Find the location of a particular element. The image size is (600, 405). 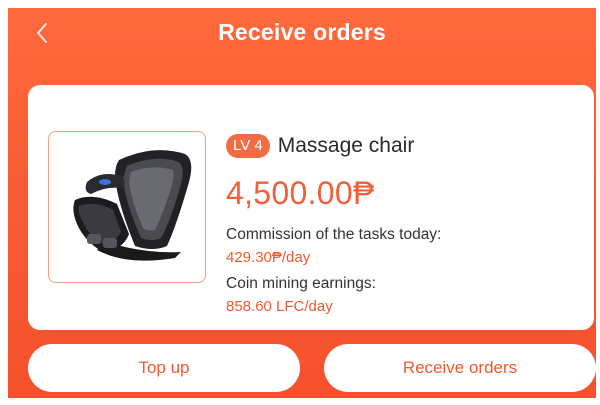

product-image is located at coordinates (127, 207).